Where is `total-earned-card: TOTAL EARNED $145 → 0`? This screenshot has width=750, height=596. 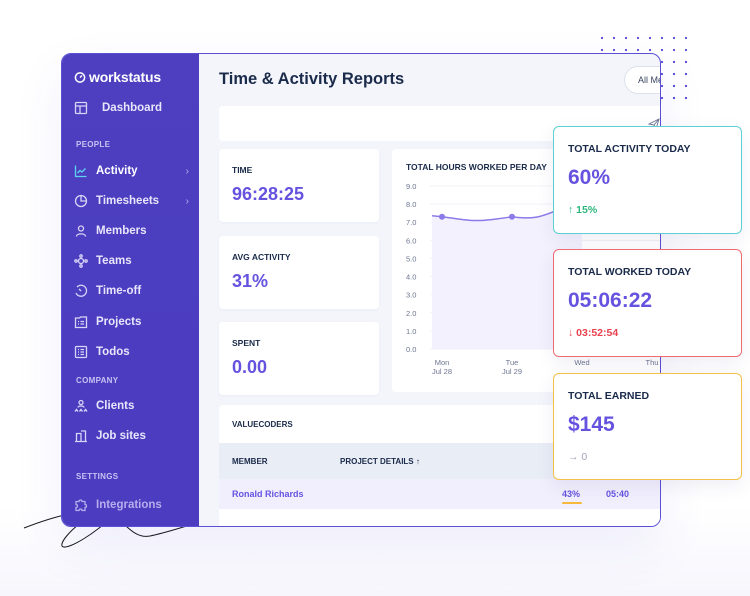
total-earned-card: TOTAL EARNED $145 → 0 is located at coordinates (647, 426).